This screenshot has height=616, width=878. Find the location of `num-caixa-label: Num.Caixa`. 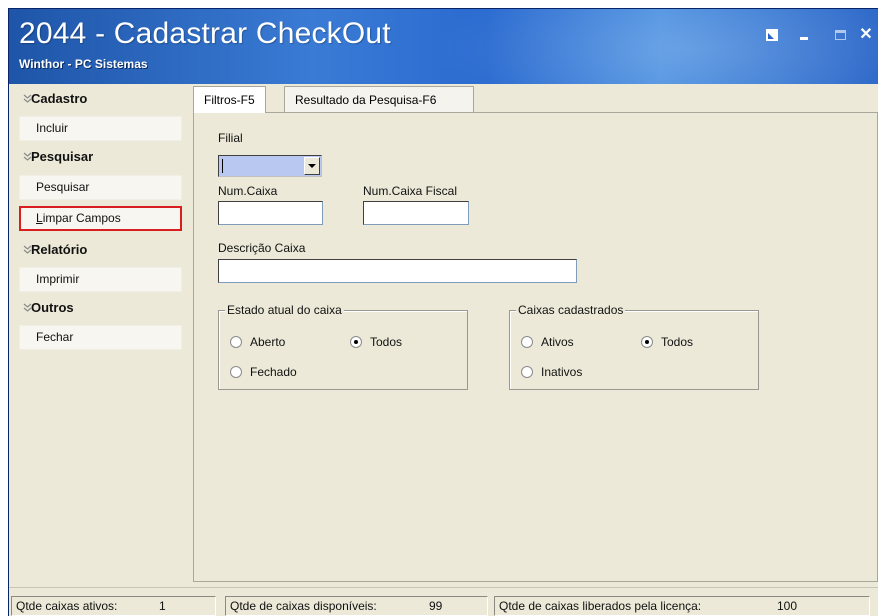

num-caixa-label: Num.Caixa is located at coordinates (248, 191).